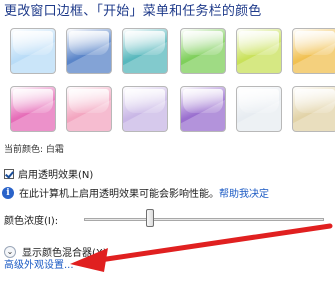 Image resolution: width=335 pixels, height=299 pixels. What do you see at coordinates (9, 173) in the screenshot?
I see `transparency-checkbox` at bounding box center [9, 173].